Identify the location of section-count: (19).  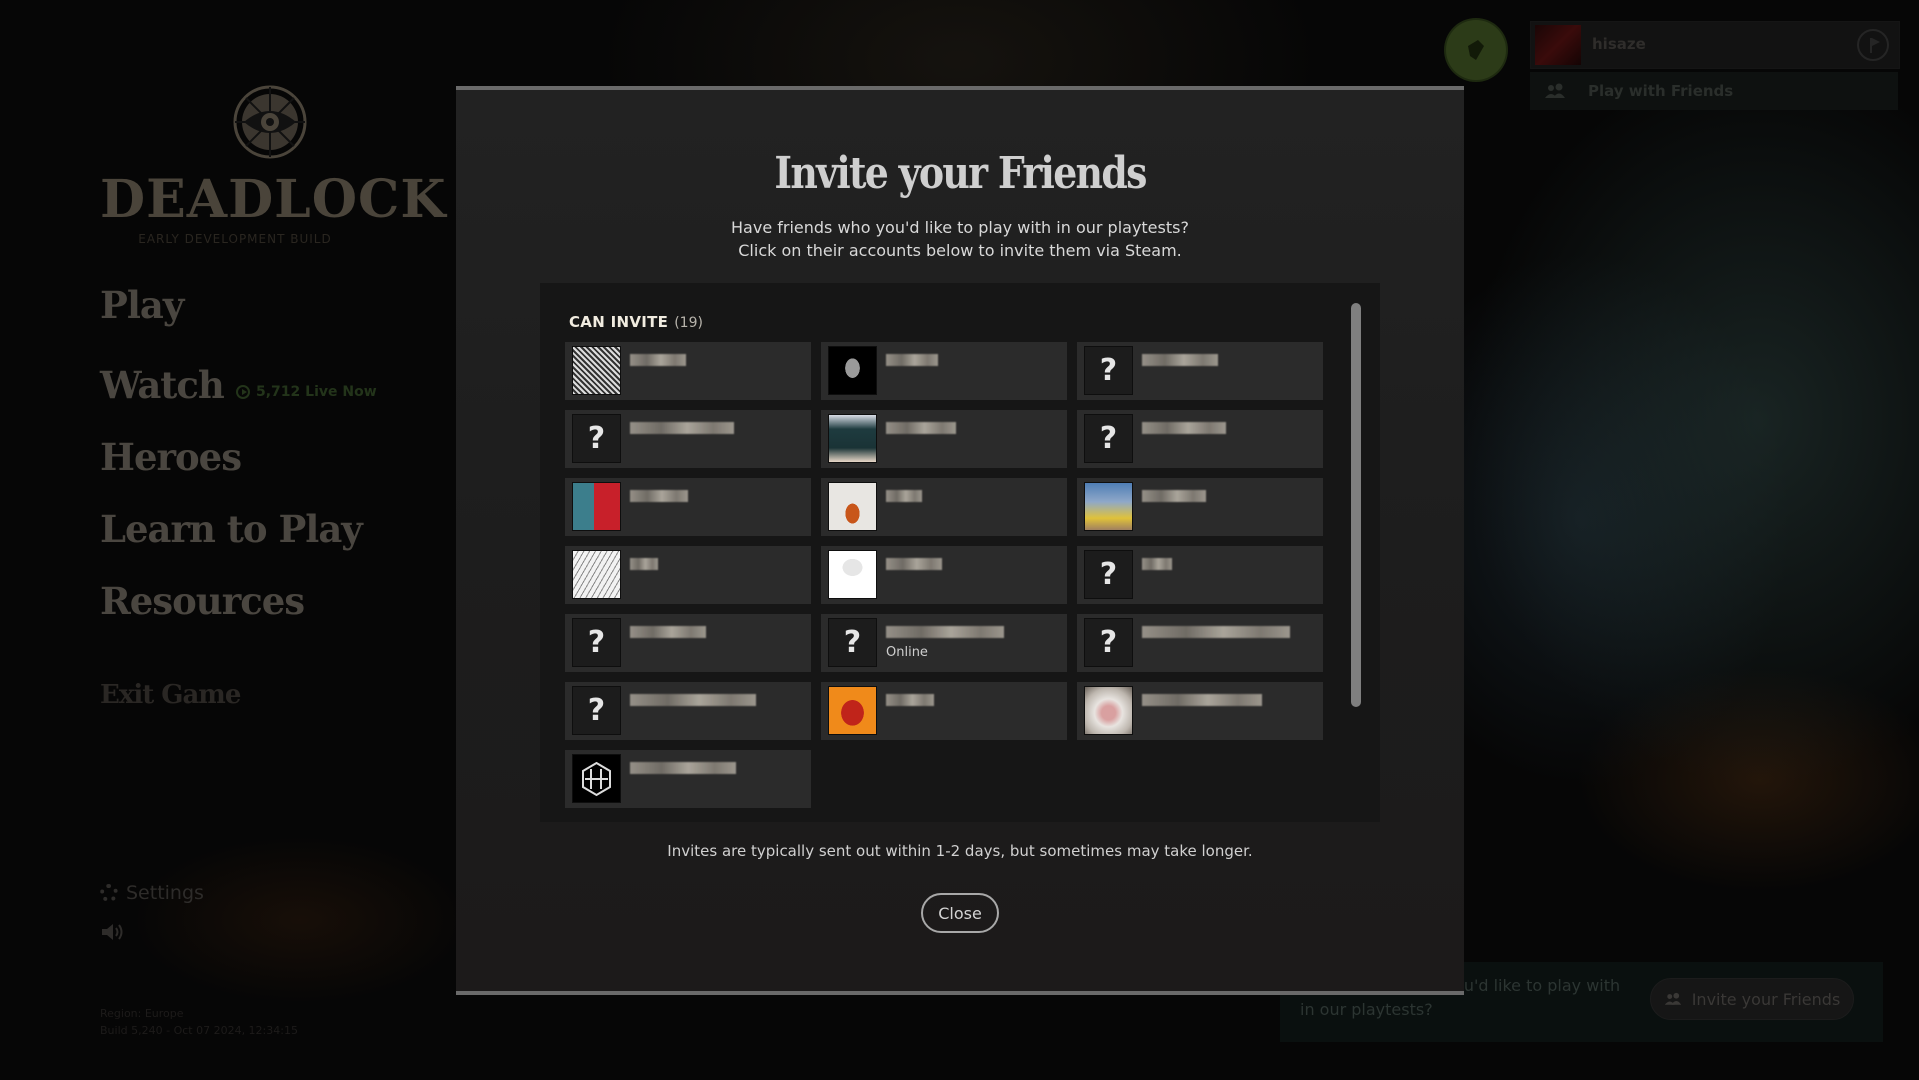
(688, 323).